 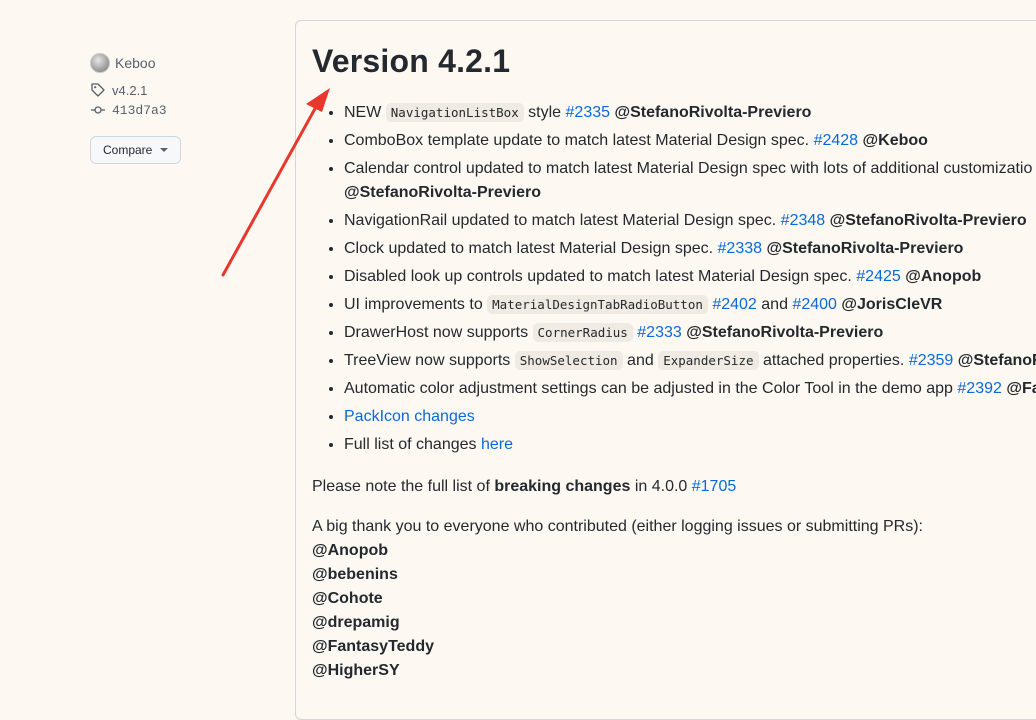 What do you see at coordinates (275, 182) in the screenshot?
I see `red-arrow-annotation` at bounding box center [275, 182].